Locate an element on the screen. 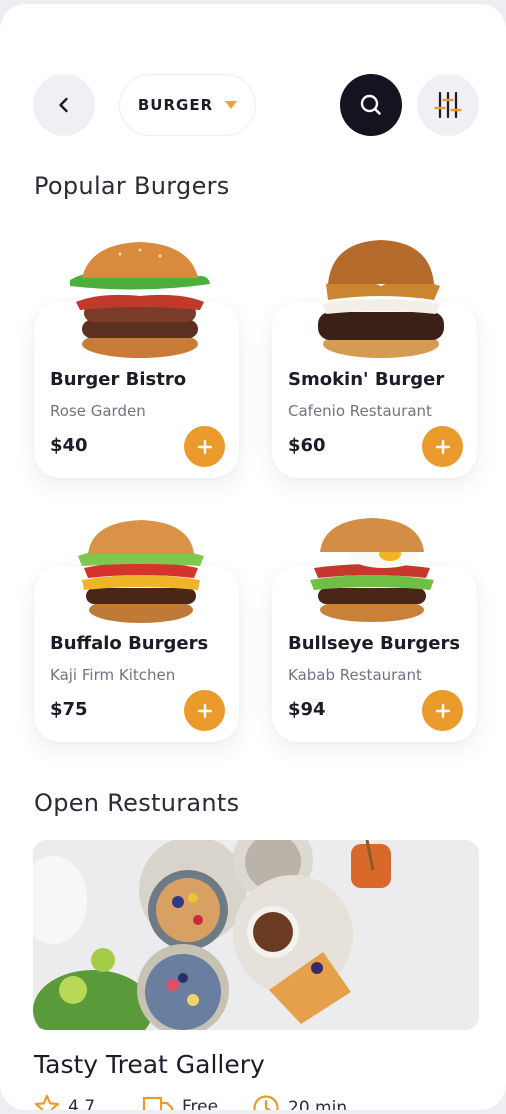 This screenshot has width=506, height=1114. bullseye-burger-image is located at coordinates (372, 570).